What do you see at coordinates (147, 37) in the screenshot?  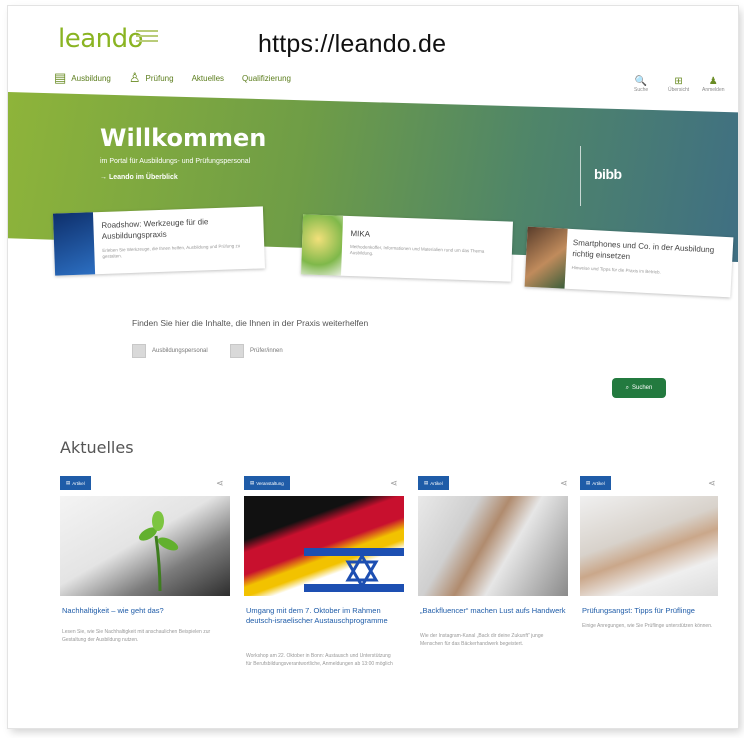 I see `logo-mark` at bounding box center [147, 37].